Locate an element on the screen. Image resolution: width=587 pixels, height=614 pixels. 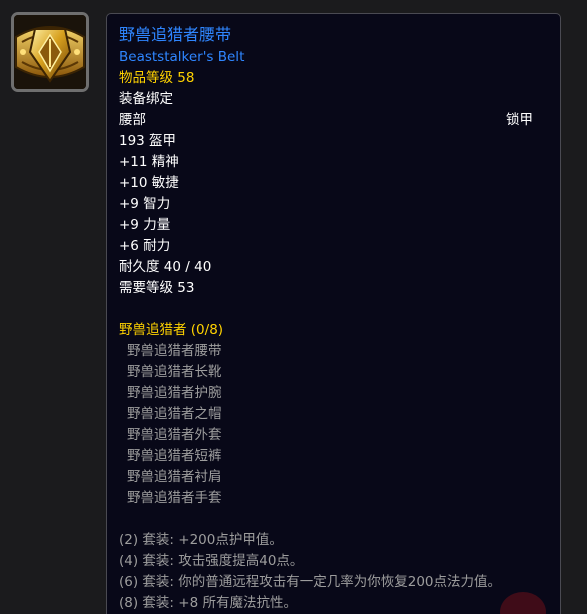
set-piece: 野兽追猎者短裤 is located at coordinates (174, 456).